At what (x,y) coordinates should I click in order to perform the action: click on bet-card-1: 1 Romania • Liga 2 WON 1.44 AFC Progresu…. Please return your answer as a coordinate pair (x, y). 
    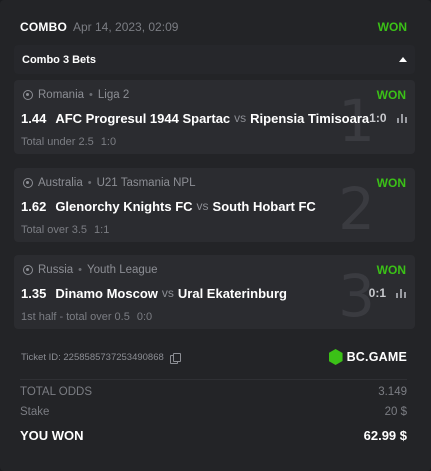
    Looking at the image, I should click on (214, 117).